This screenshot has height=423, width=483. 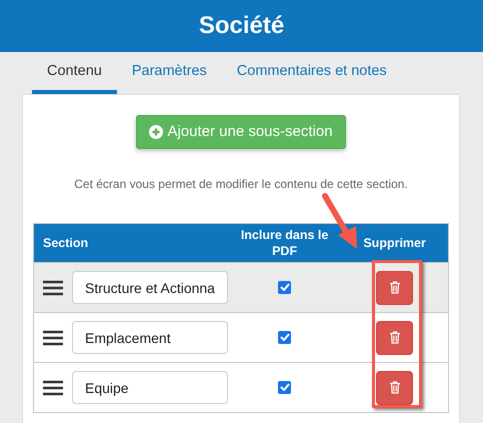 What do you see at coordinates (131, 243) in the screenshot?
I see `column-header: Section` at bounding box center [131, 243].